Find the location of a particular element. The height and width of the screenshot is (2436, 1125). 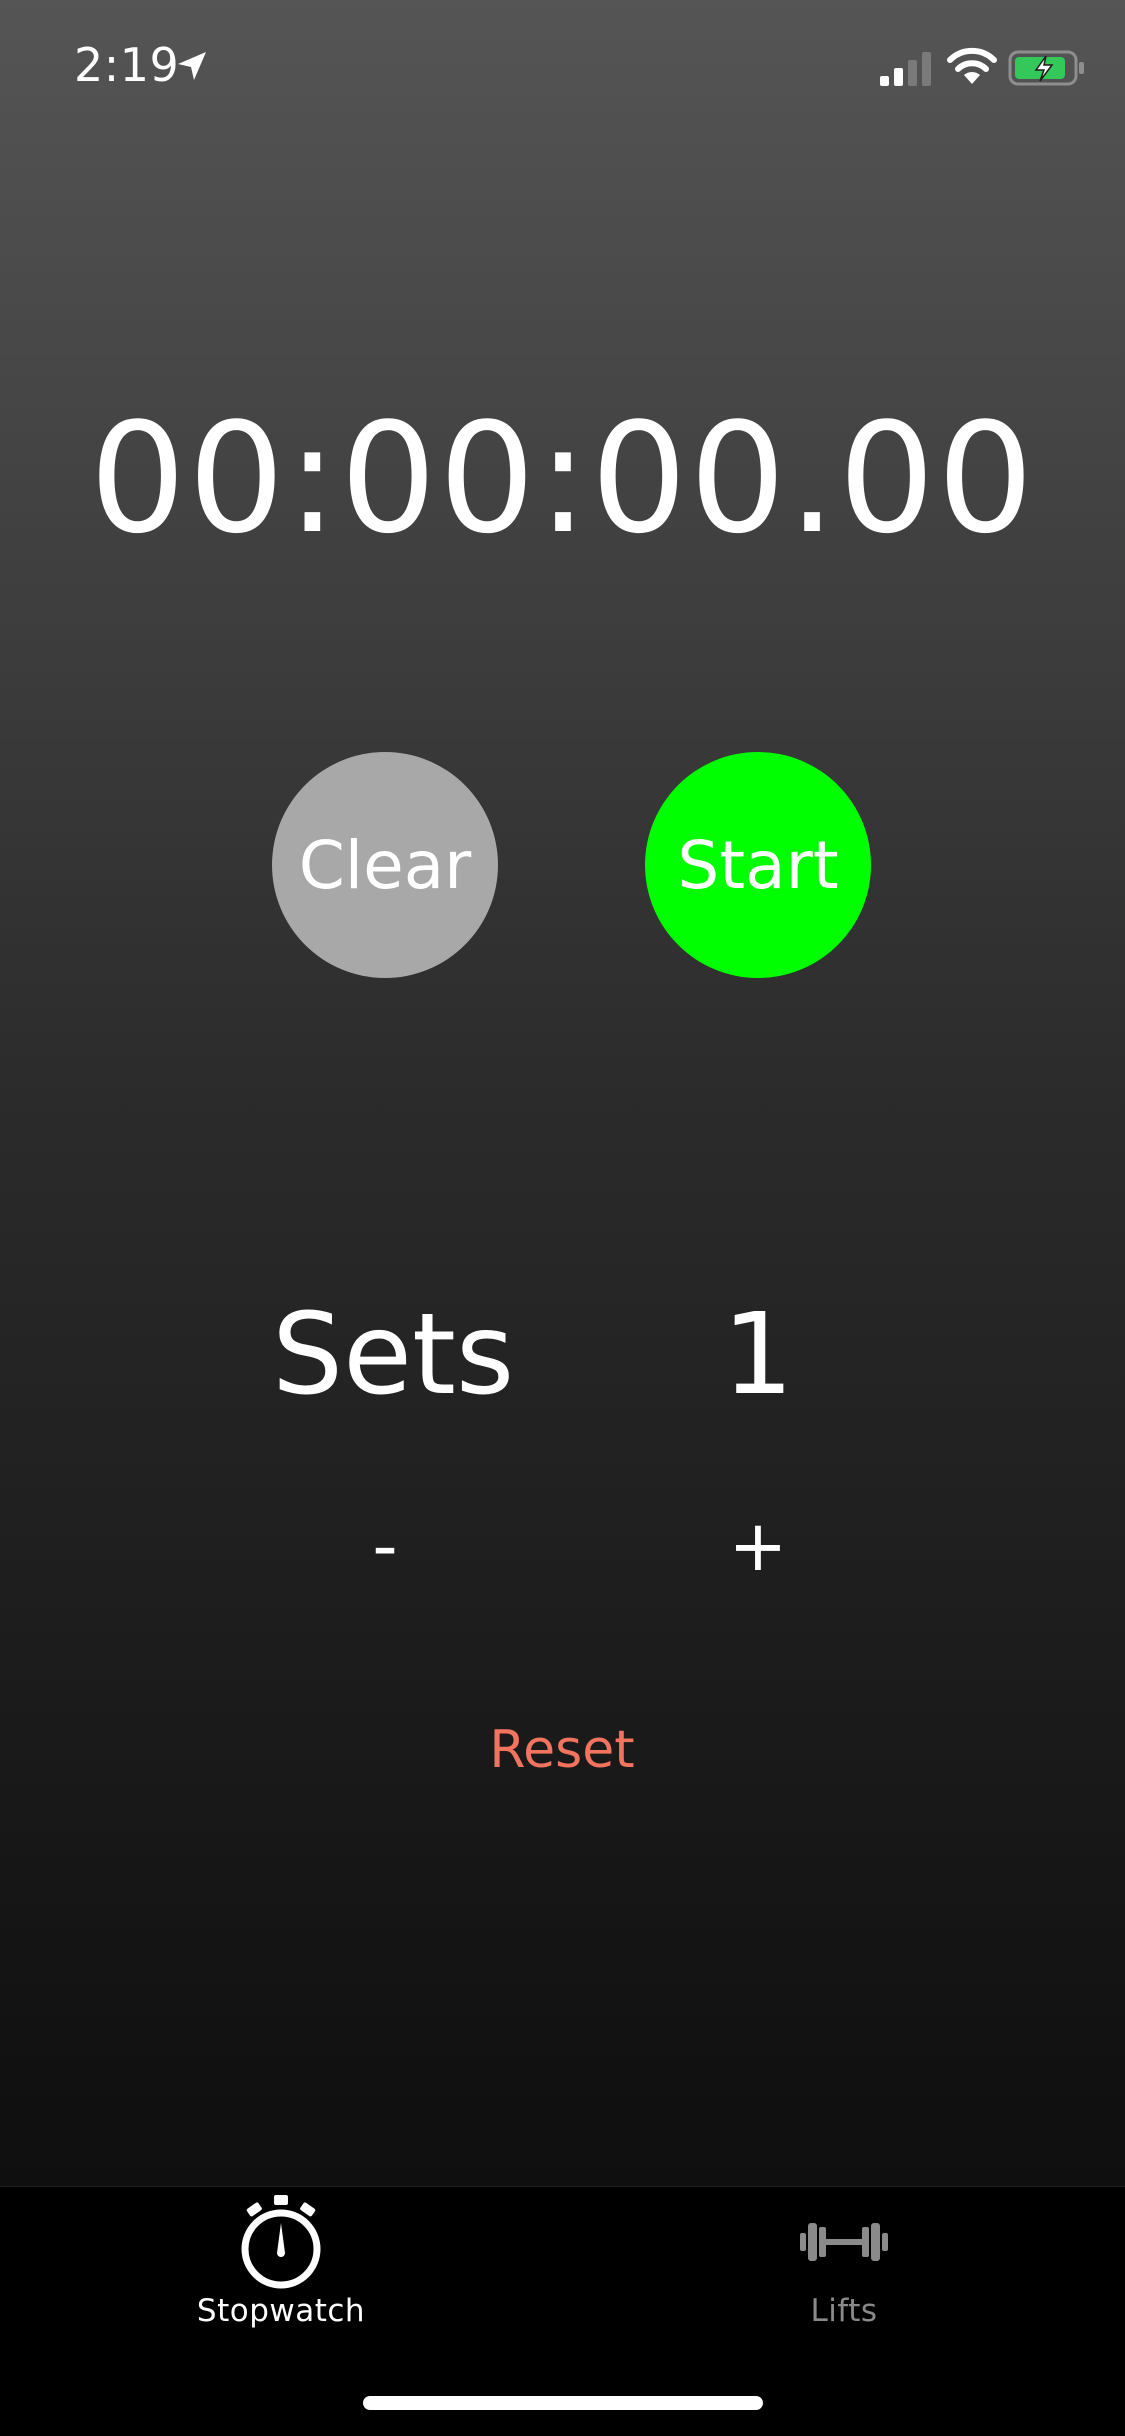

clear-button-label: Clear is located at coordinates (385, 865).